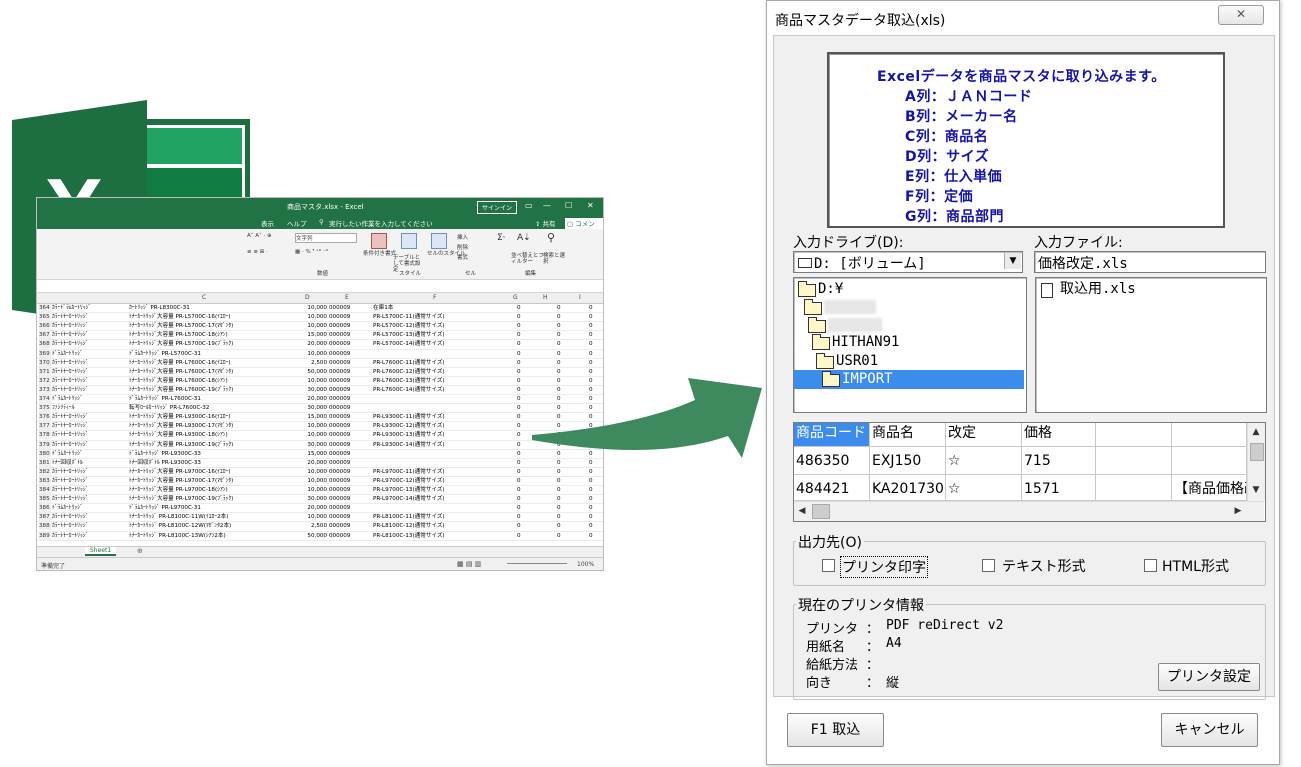 The width and height of the screenshot is (1301, 767). What do you see at coordinates (908, 488) in the screenshot?
I see `grid-cell: KA201730` at bounding box center [908, 488].